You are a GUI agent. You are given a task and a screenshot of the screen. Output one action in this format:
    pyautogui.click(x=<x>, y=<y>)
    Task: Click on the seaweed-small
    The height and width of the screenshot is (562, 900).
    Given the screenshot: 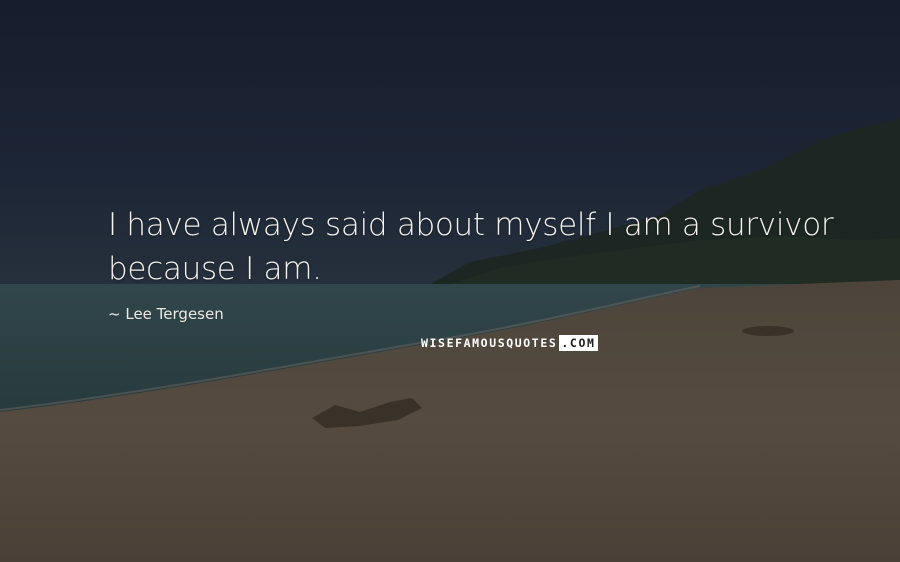 What is the action you would take?
    pyautogui.click(x=768, y=331)
    